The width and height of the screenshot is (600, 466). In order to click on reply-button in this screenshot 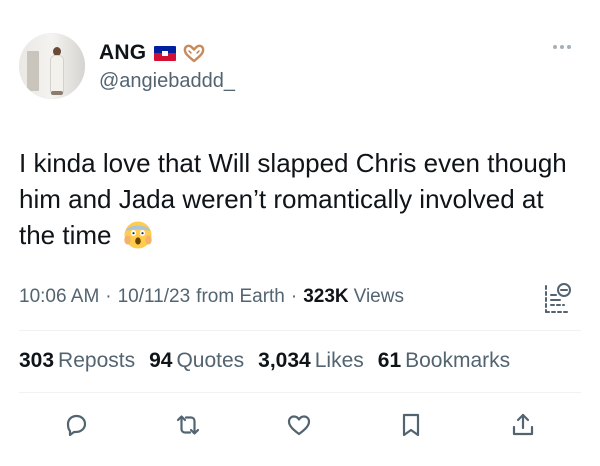, I will do `click(76, 425)`.